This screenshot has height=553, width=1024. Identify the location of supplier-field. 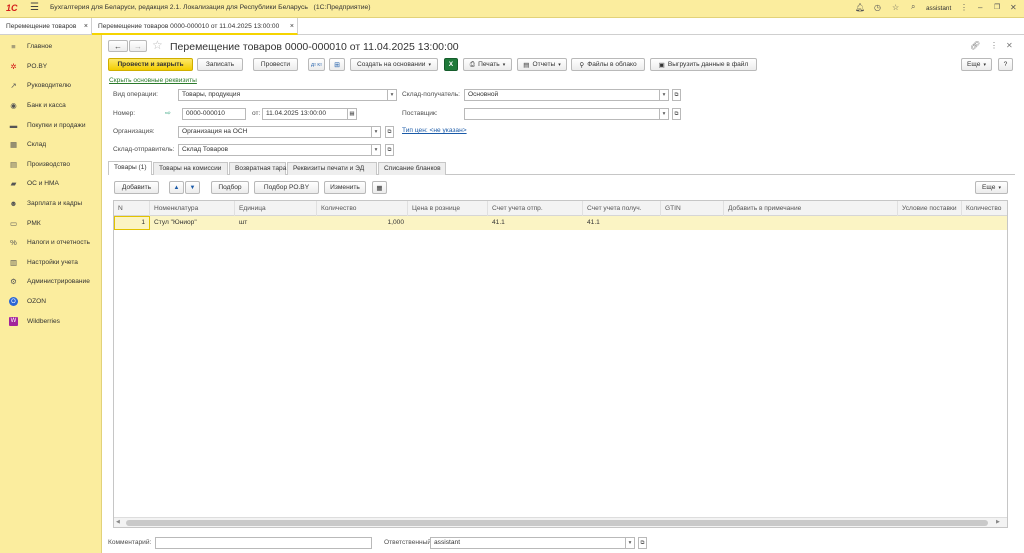
(562, 114).